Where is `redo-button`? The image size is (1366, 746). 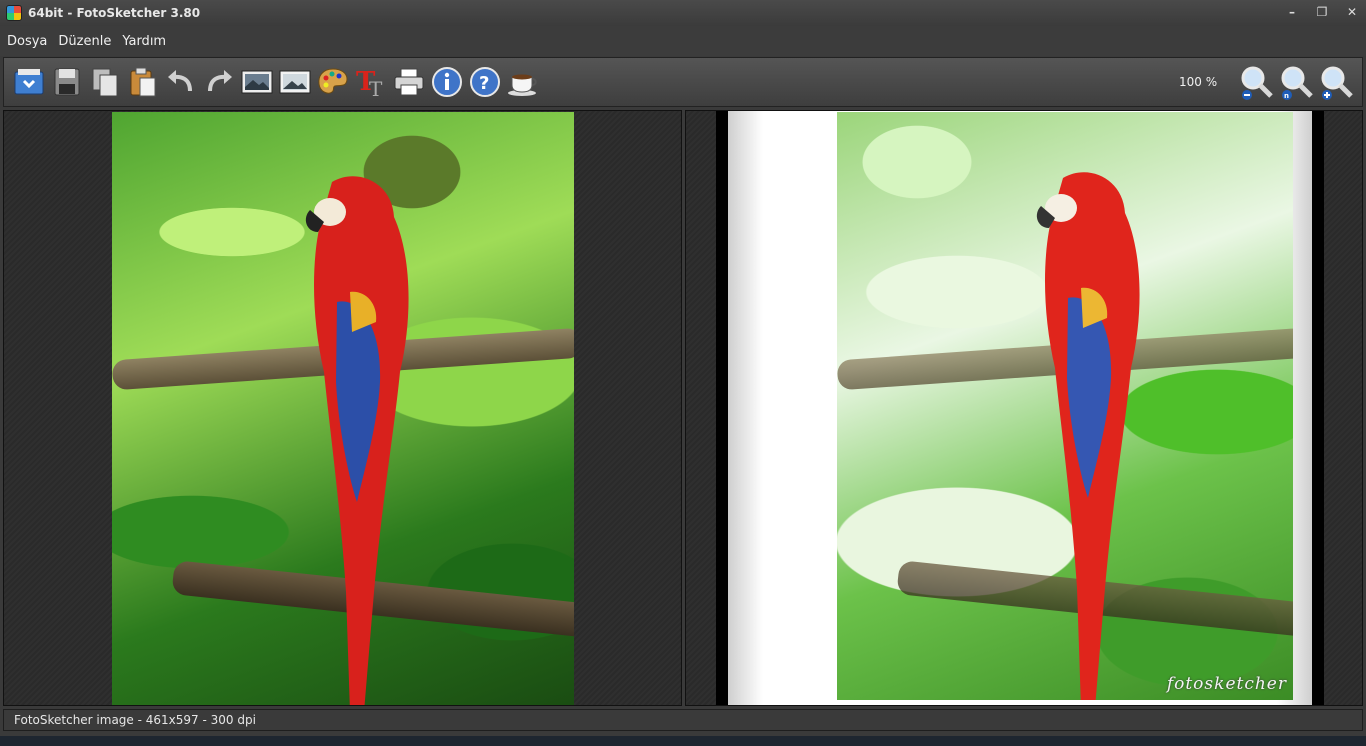 redo-button is located at coordinates (219, 82).